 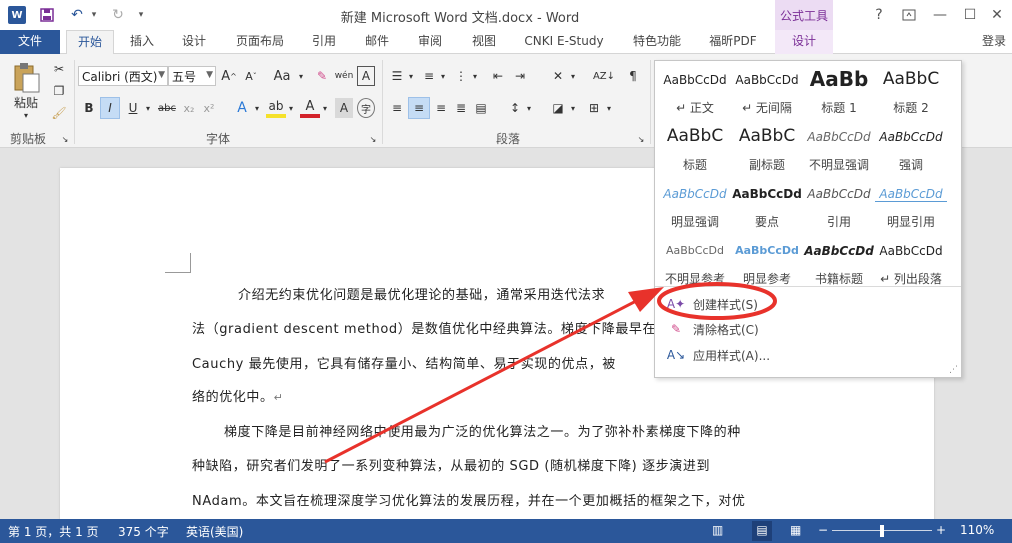 I want to click on create-style-menu-item: A✦ 创建样式(S), so click(x=808, y=304).